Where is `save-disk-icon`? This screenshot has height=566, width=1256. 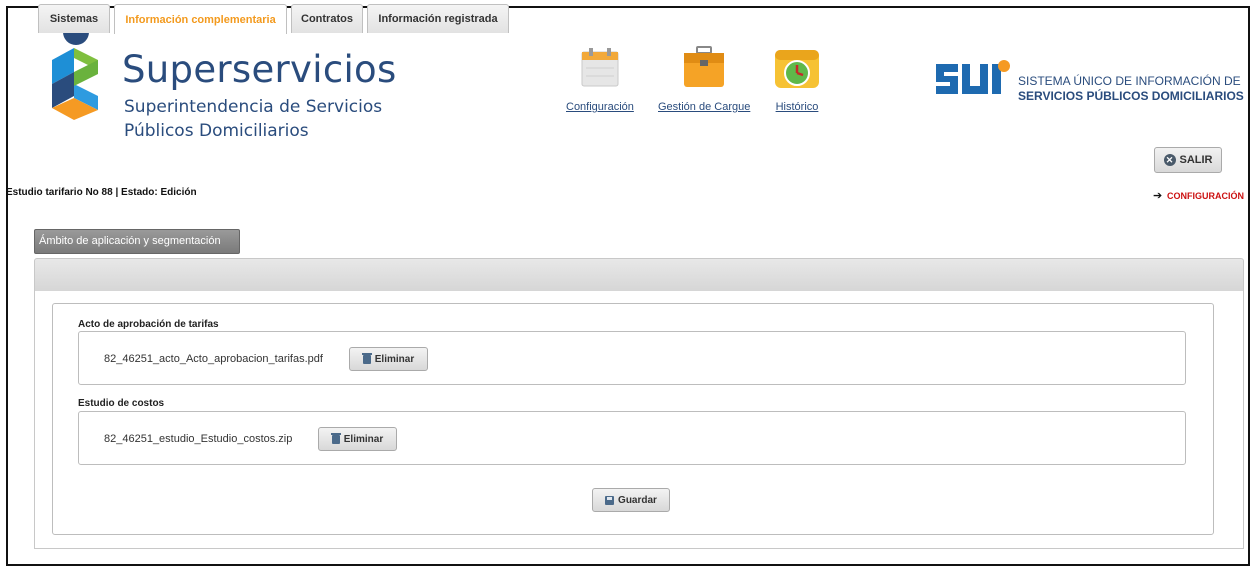 save-disk-icon is located at coordinates (610, 500).